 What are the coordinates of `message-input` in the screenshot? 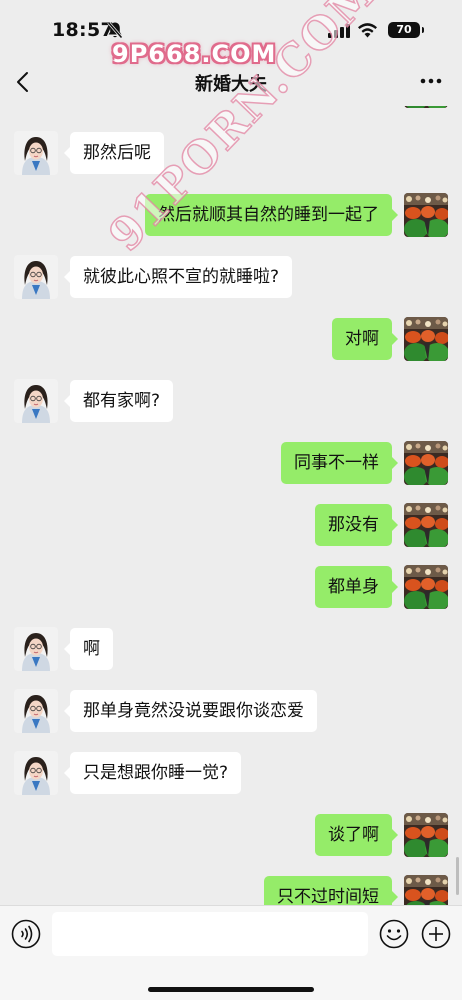 It's located at (210, 934).